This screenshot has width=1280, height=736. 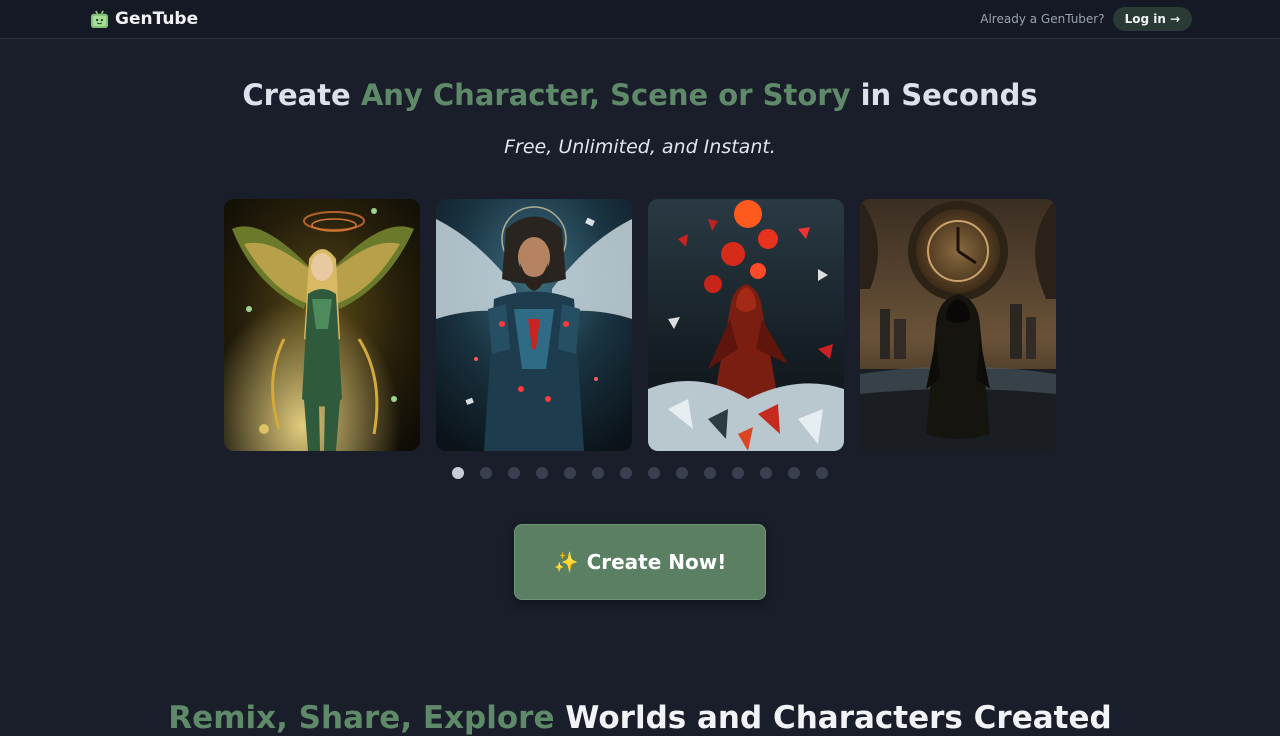 I want to click on login-area: Already a GenTuber? Log in →, so click(x=1086, y=19).